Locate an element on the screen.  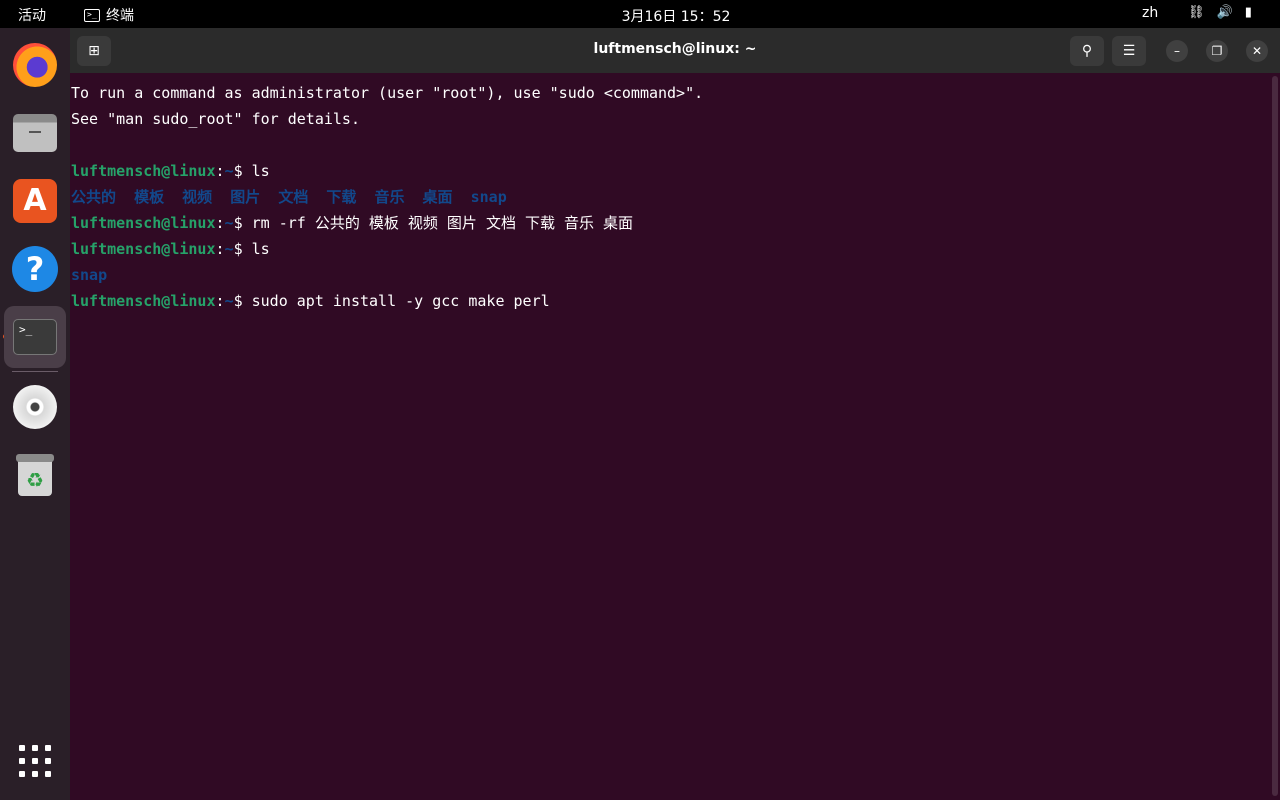
dock-help: ? is located at coordinates (35, 269).